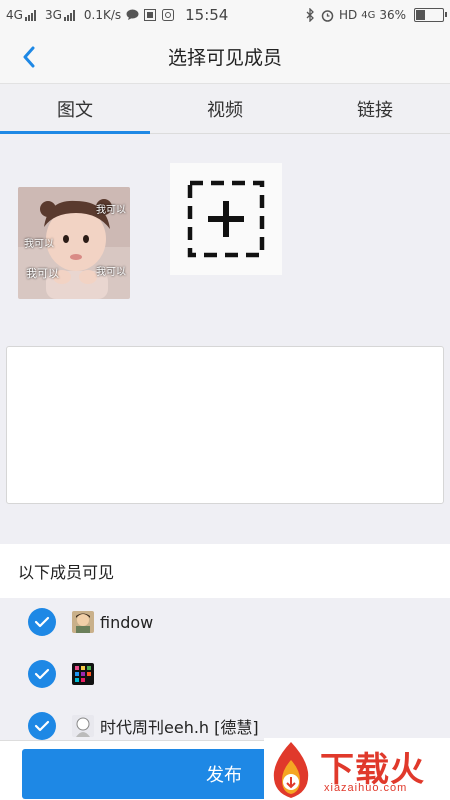 The image size is (450, 800). What do you see at coordinates (150, 15) in the screenshot?
I see `app-notification-icon` at bounding box center [150, 15].